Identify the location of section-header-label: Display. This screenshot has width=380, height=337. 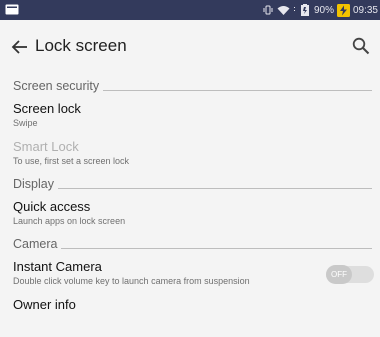
(33, 184).